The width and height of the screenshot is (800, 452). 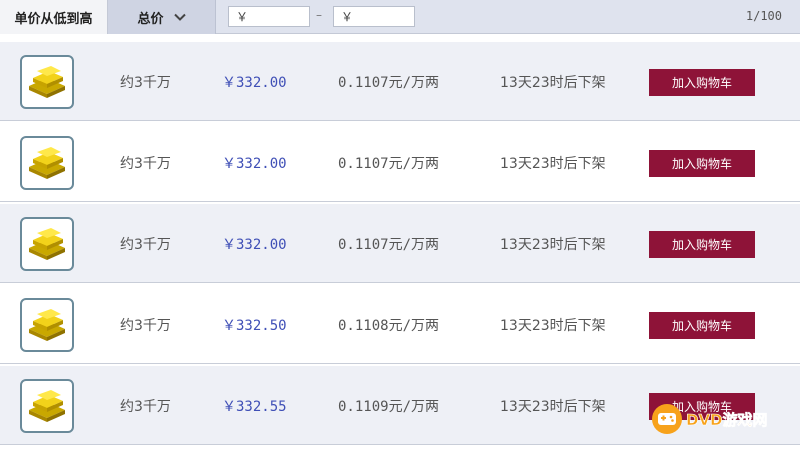 What do you see at coordinates (374, 16) in the screenshot?
I see `max-price-input` at bounding box center [374, 16].